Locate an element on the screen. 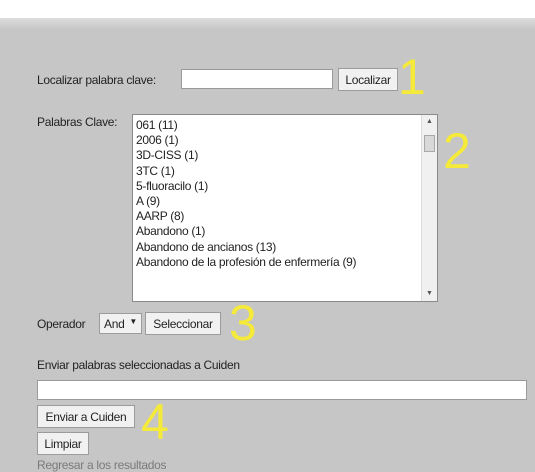  keyword-option: Abandono (1) is located at coordinates (246, 231).